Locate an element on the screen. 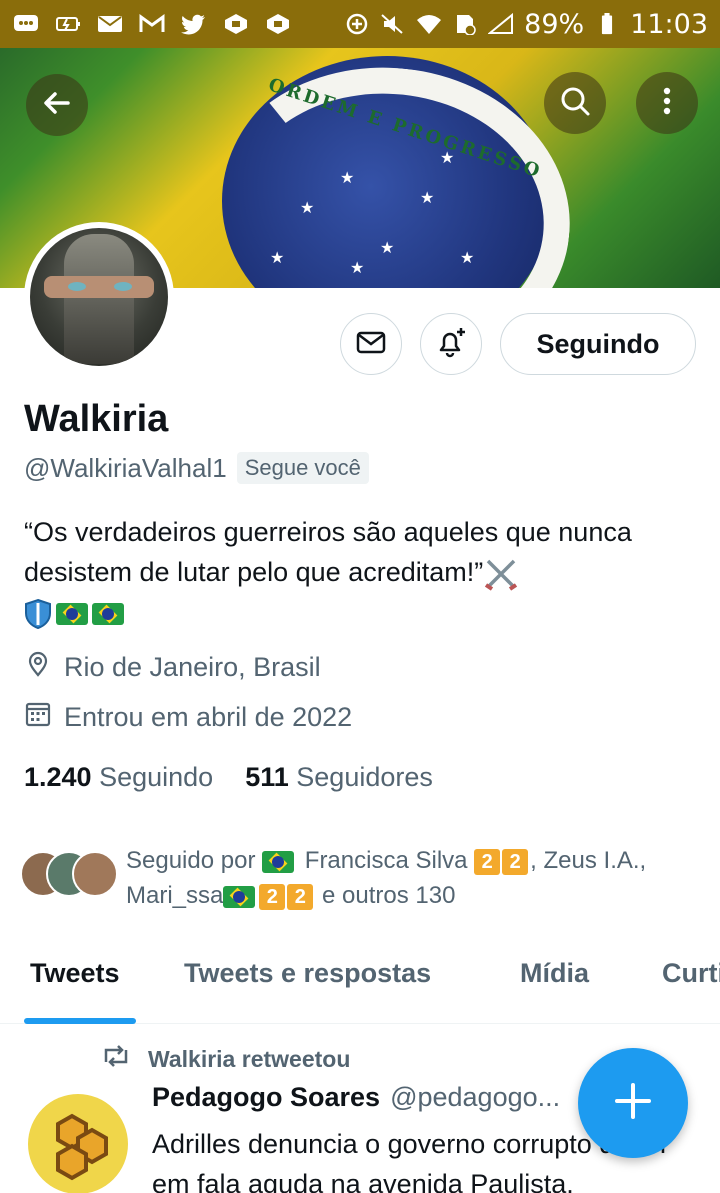 The width and height of the screenshot is (720, 1193). notification-icons is located at coordinates (152, 24).